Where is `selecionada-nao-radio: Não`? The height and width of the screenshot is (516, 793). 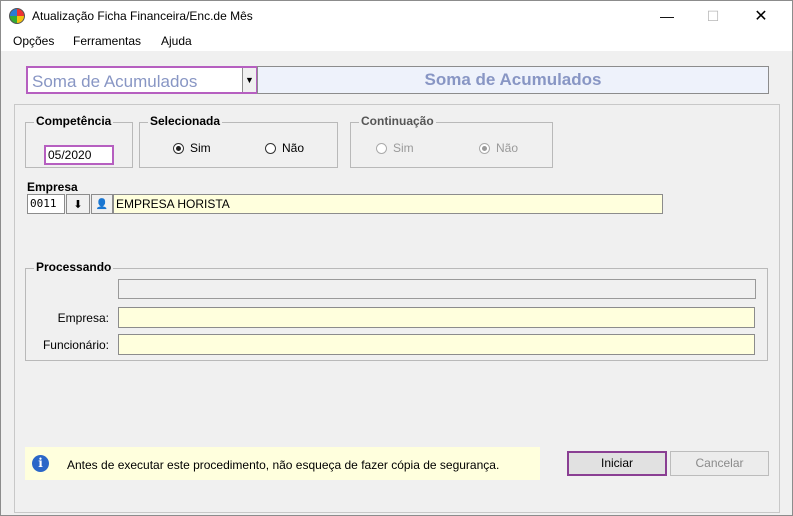 selecionada-nao-radio: Não is located at coordinates (284, 148).